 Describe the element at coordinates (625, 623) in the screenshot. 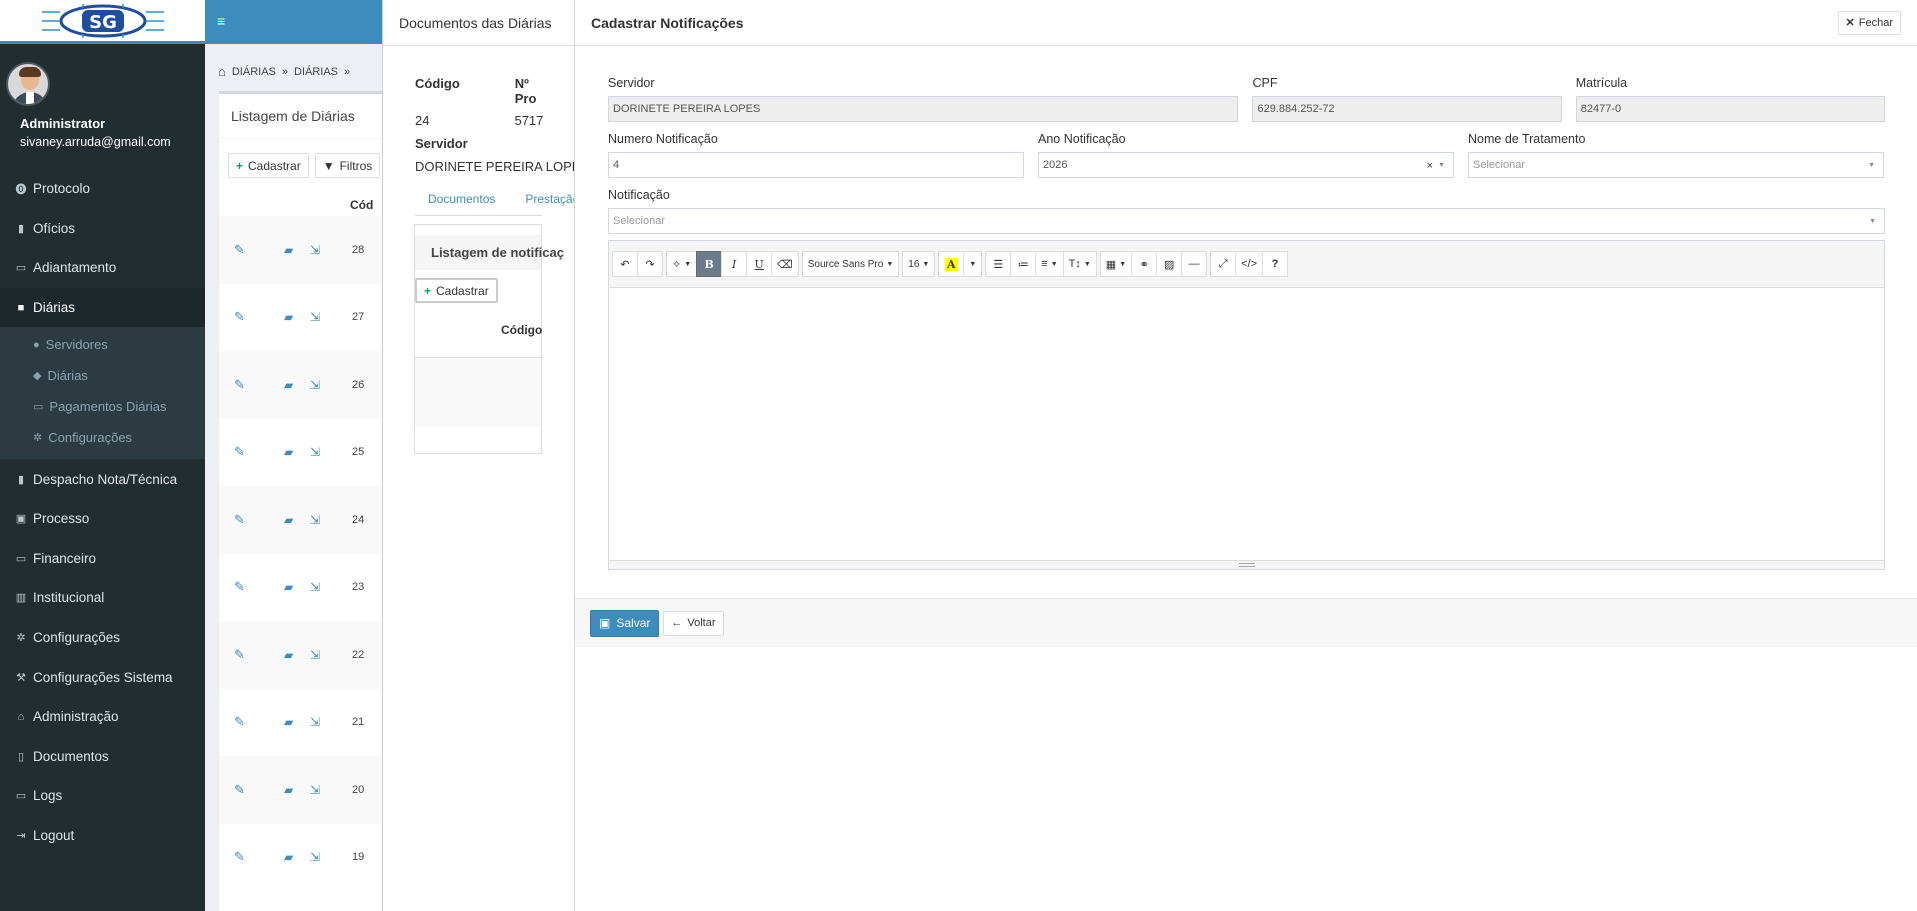

I see `salvar-button: ▣ Salvar` at that location.